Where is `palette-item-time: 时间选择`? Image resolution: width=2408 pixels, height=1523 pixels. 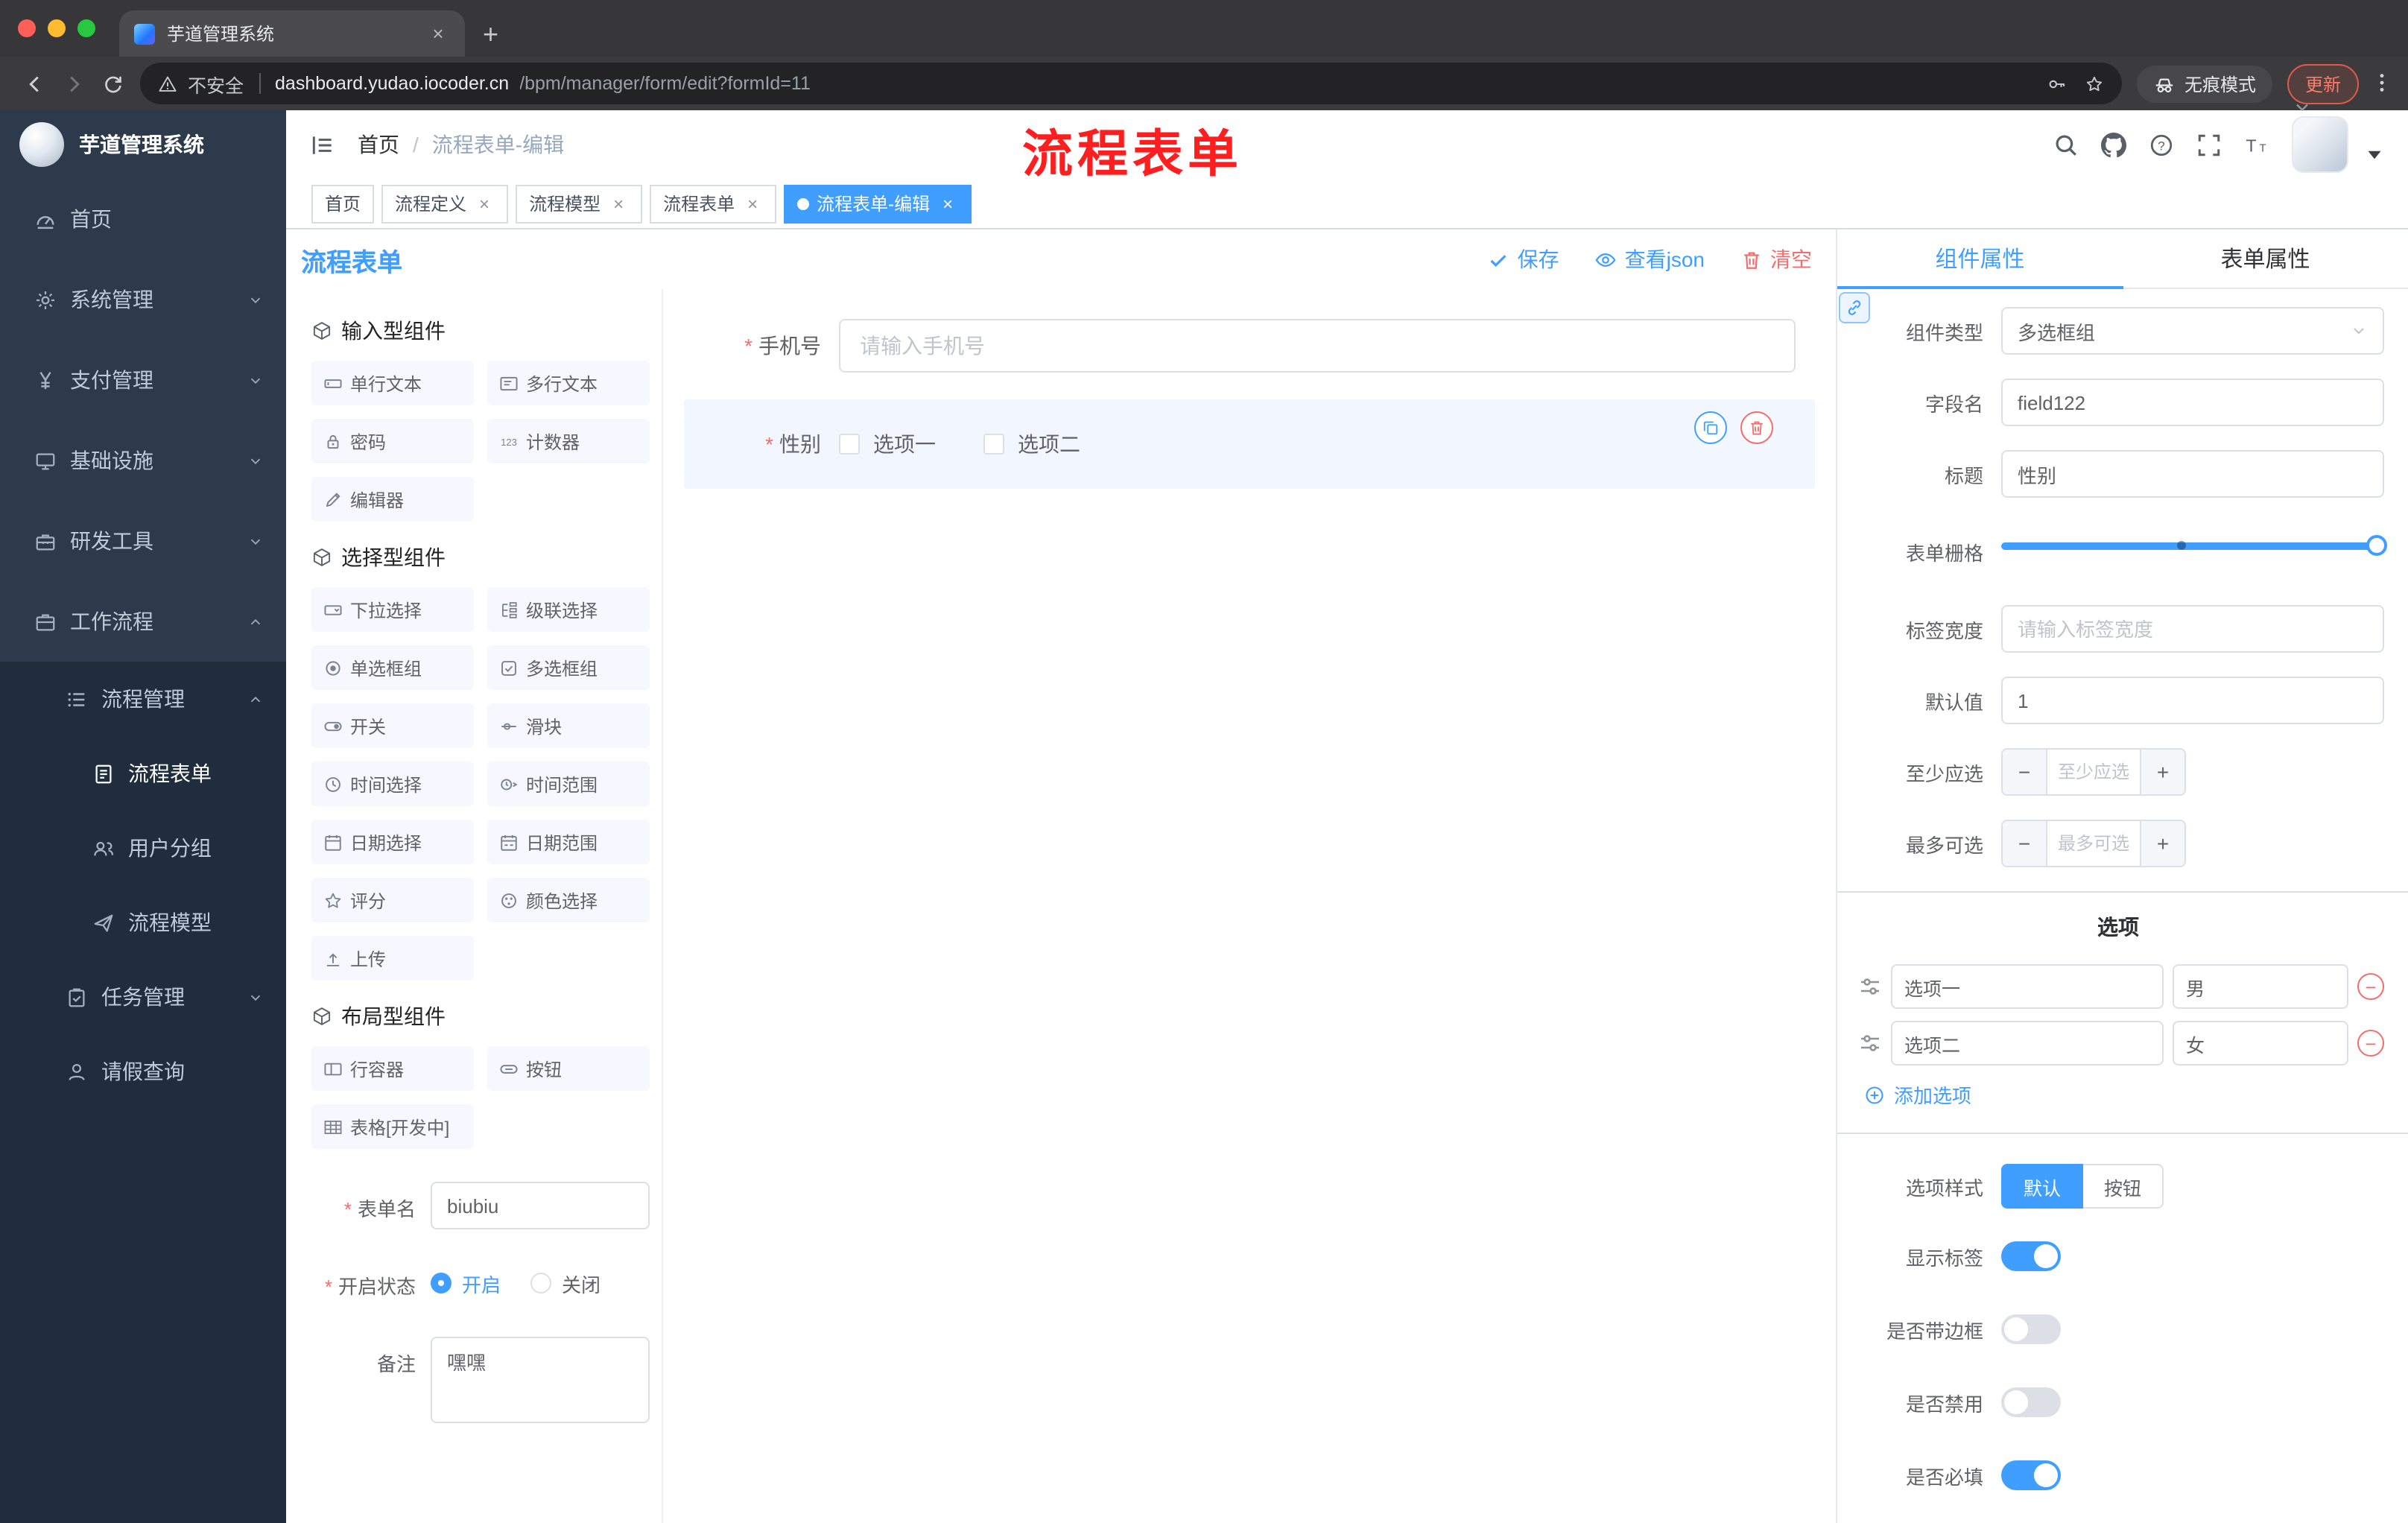 palette-item-time: 时间选择 is located at coordinates (392, 784).